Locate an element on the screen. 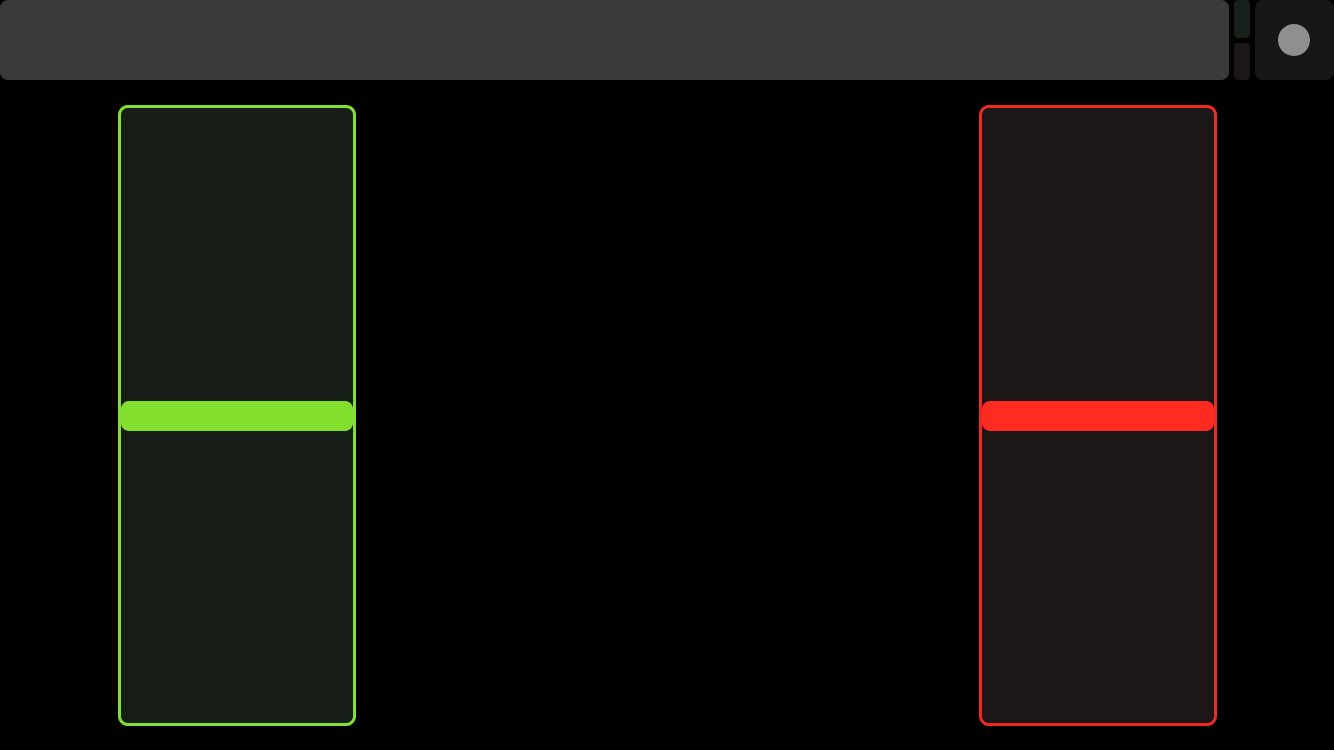  fader-left is located at coordinates (237, 415).